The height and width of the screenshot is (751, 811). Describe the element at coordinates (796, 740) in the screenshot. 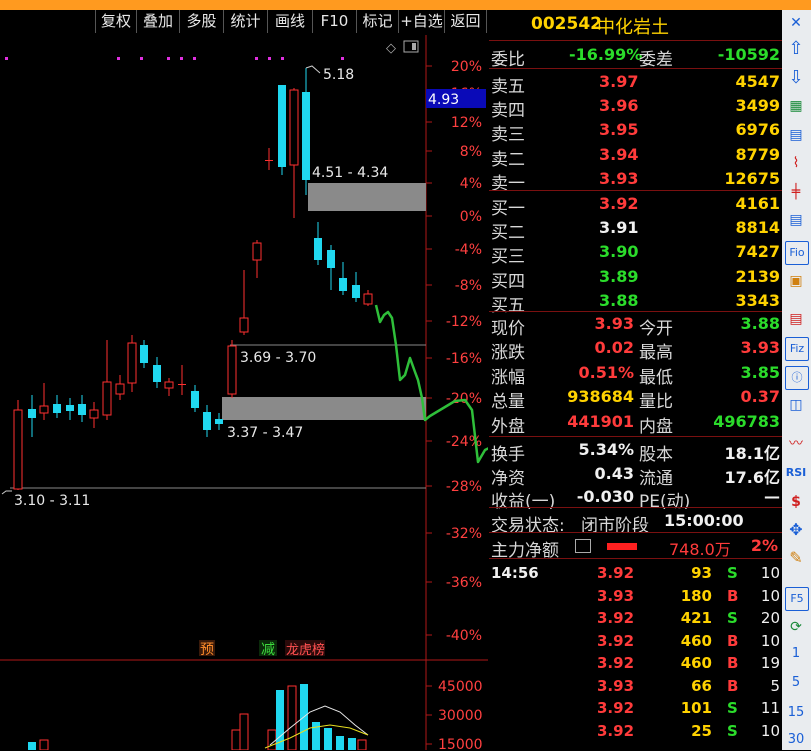

I see `period-30-button: 30` at that location.